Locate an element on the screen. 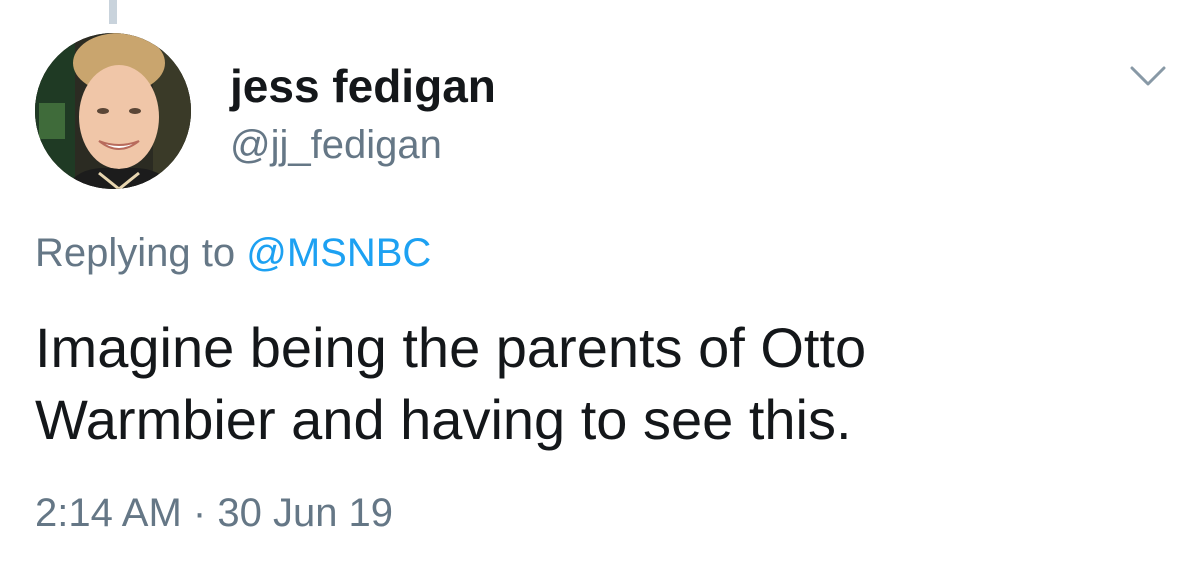 The width and height of the screenshot is (1200, 568). user-handle: @jj_fedigan is located at coordinates (363, 145).